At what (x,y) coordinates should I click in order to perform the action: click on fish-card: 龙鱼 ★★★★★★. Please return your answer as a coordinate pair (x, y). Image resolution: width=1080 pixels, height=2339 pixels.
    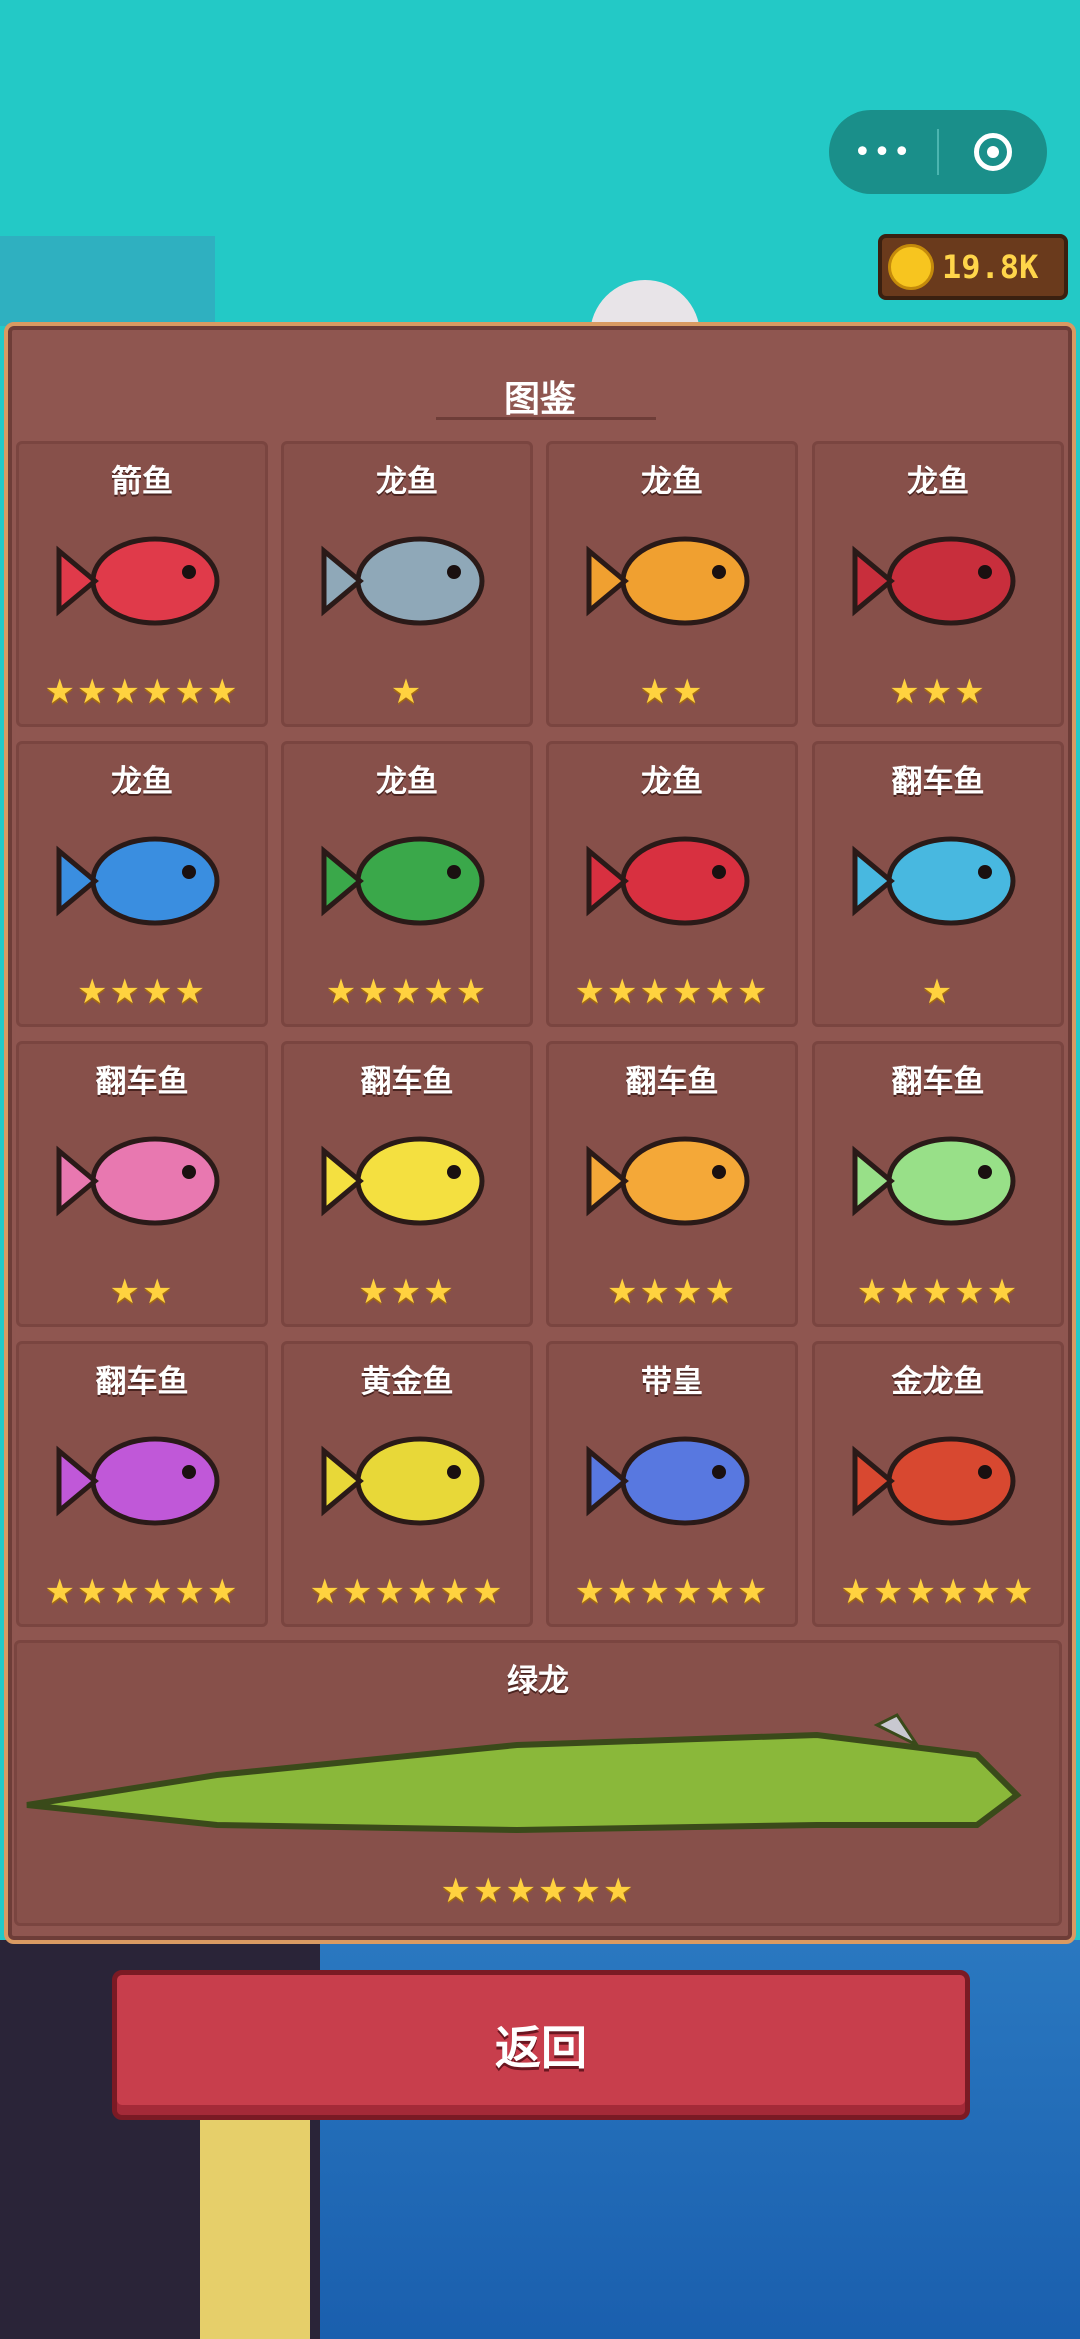
    Looking at the image, I should click on (672, 884).